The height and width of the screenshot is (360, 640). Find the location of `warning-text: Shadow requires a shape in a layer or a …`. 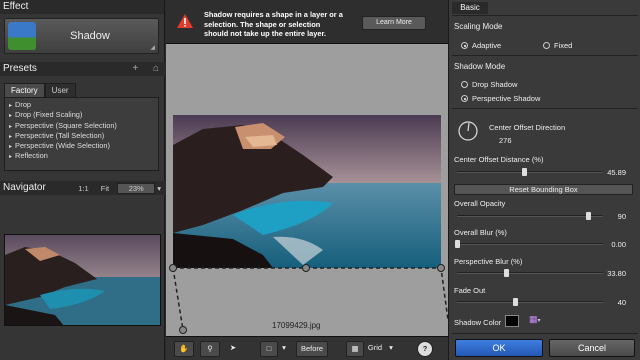

warning-text: Shadow requires a shape in a layer or a … is located at coordinates (273, 24).